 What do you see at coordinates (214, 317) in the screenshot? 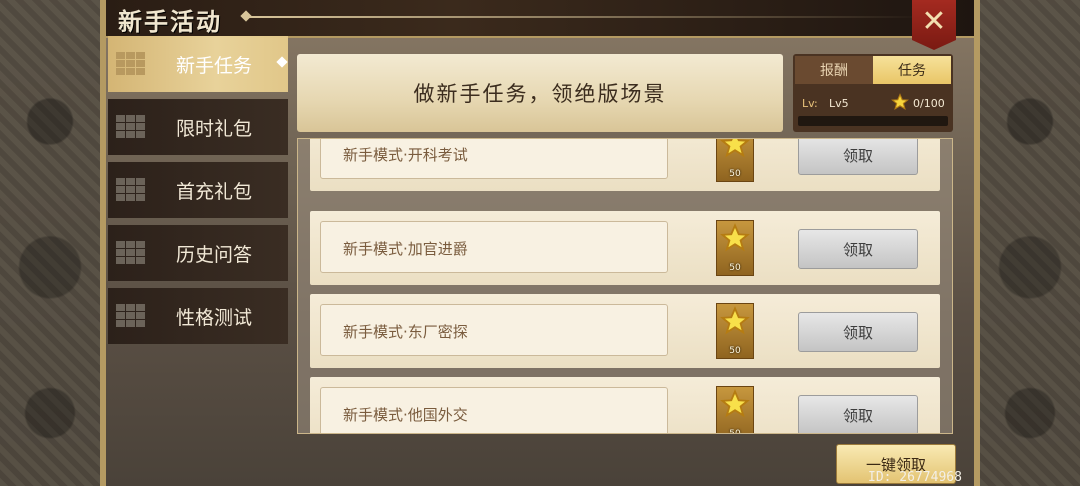
I see `sidebar-item-label: 性格测试` at bounding box center [214, 317].